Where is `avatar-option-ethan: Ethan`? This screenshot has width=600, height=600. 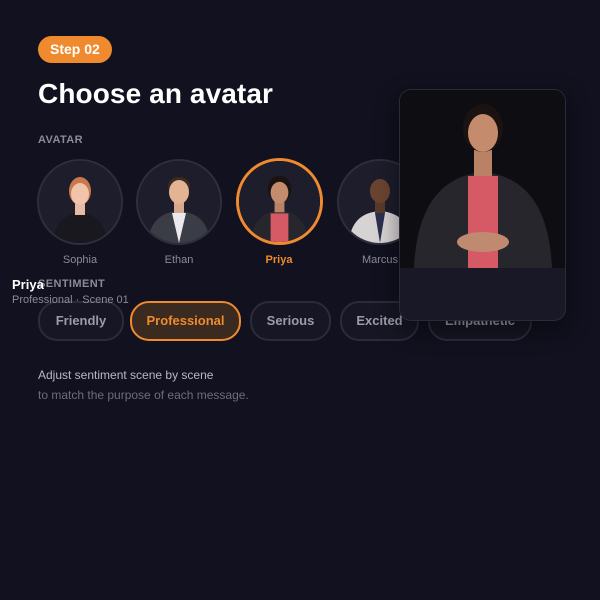 avatar-option-ethan: Ethan is located at coordinates (179, 212).